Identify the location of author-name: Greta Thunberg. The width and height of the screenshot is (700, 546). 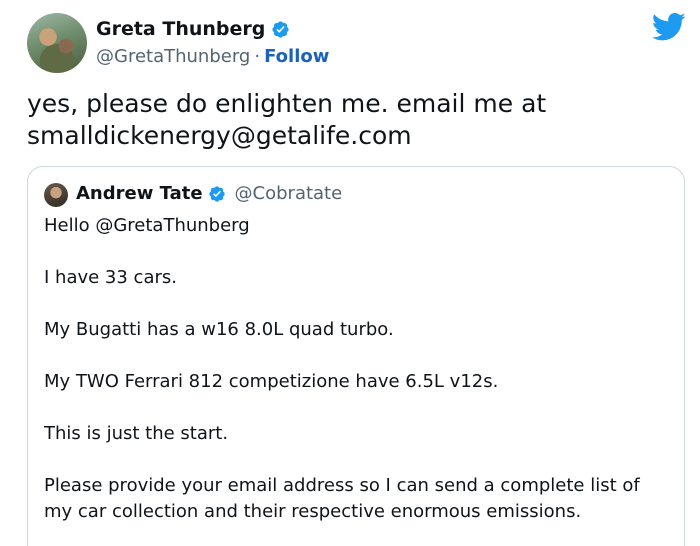
(180, 29).